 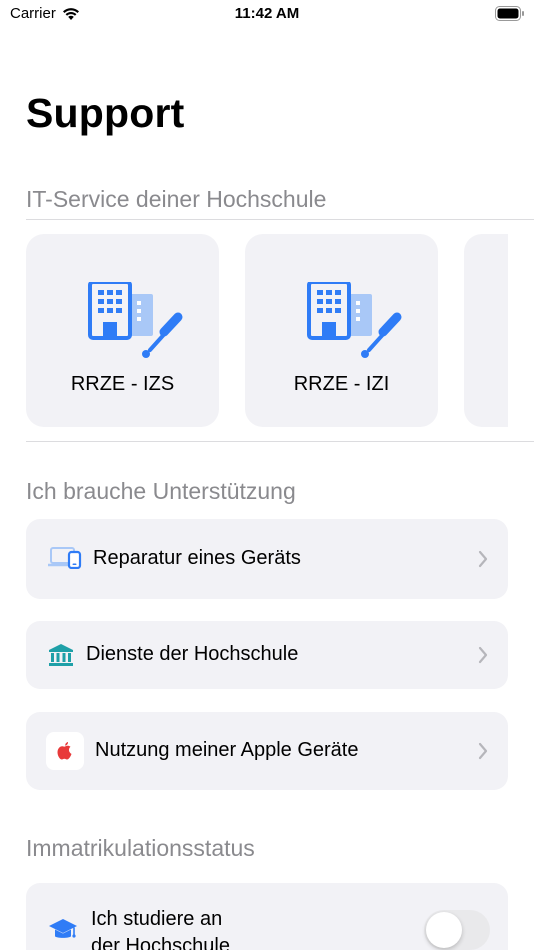 I want to click on support-divider, so click(x=280, y=441).